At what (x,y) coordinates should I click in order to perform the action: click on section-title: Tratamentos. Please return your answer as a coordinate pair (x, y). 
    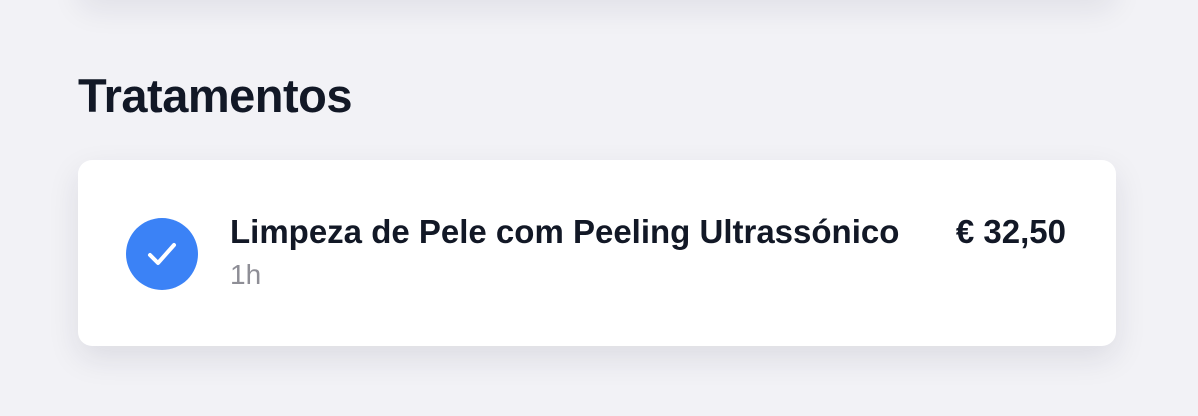
    Looking at the image, I should click on (215, 95).